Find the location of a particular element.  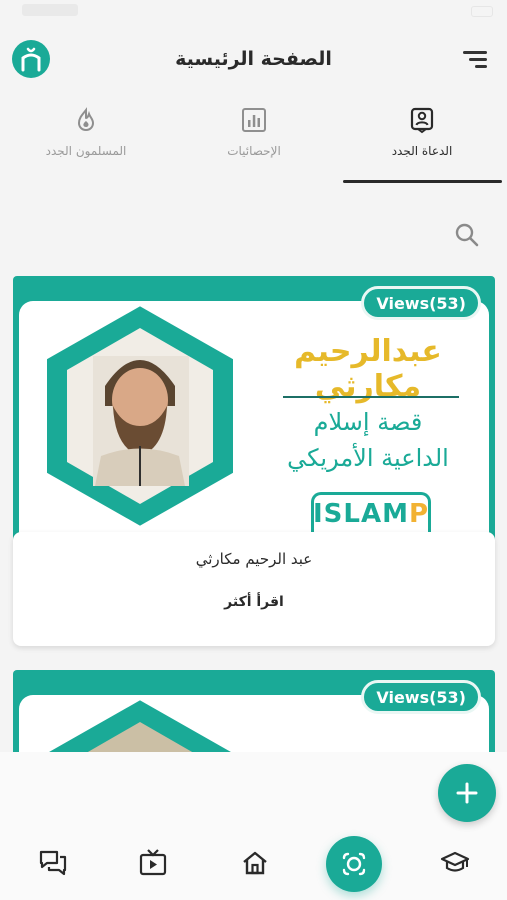

plus-icon is located at coordinates (467, 793).